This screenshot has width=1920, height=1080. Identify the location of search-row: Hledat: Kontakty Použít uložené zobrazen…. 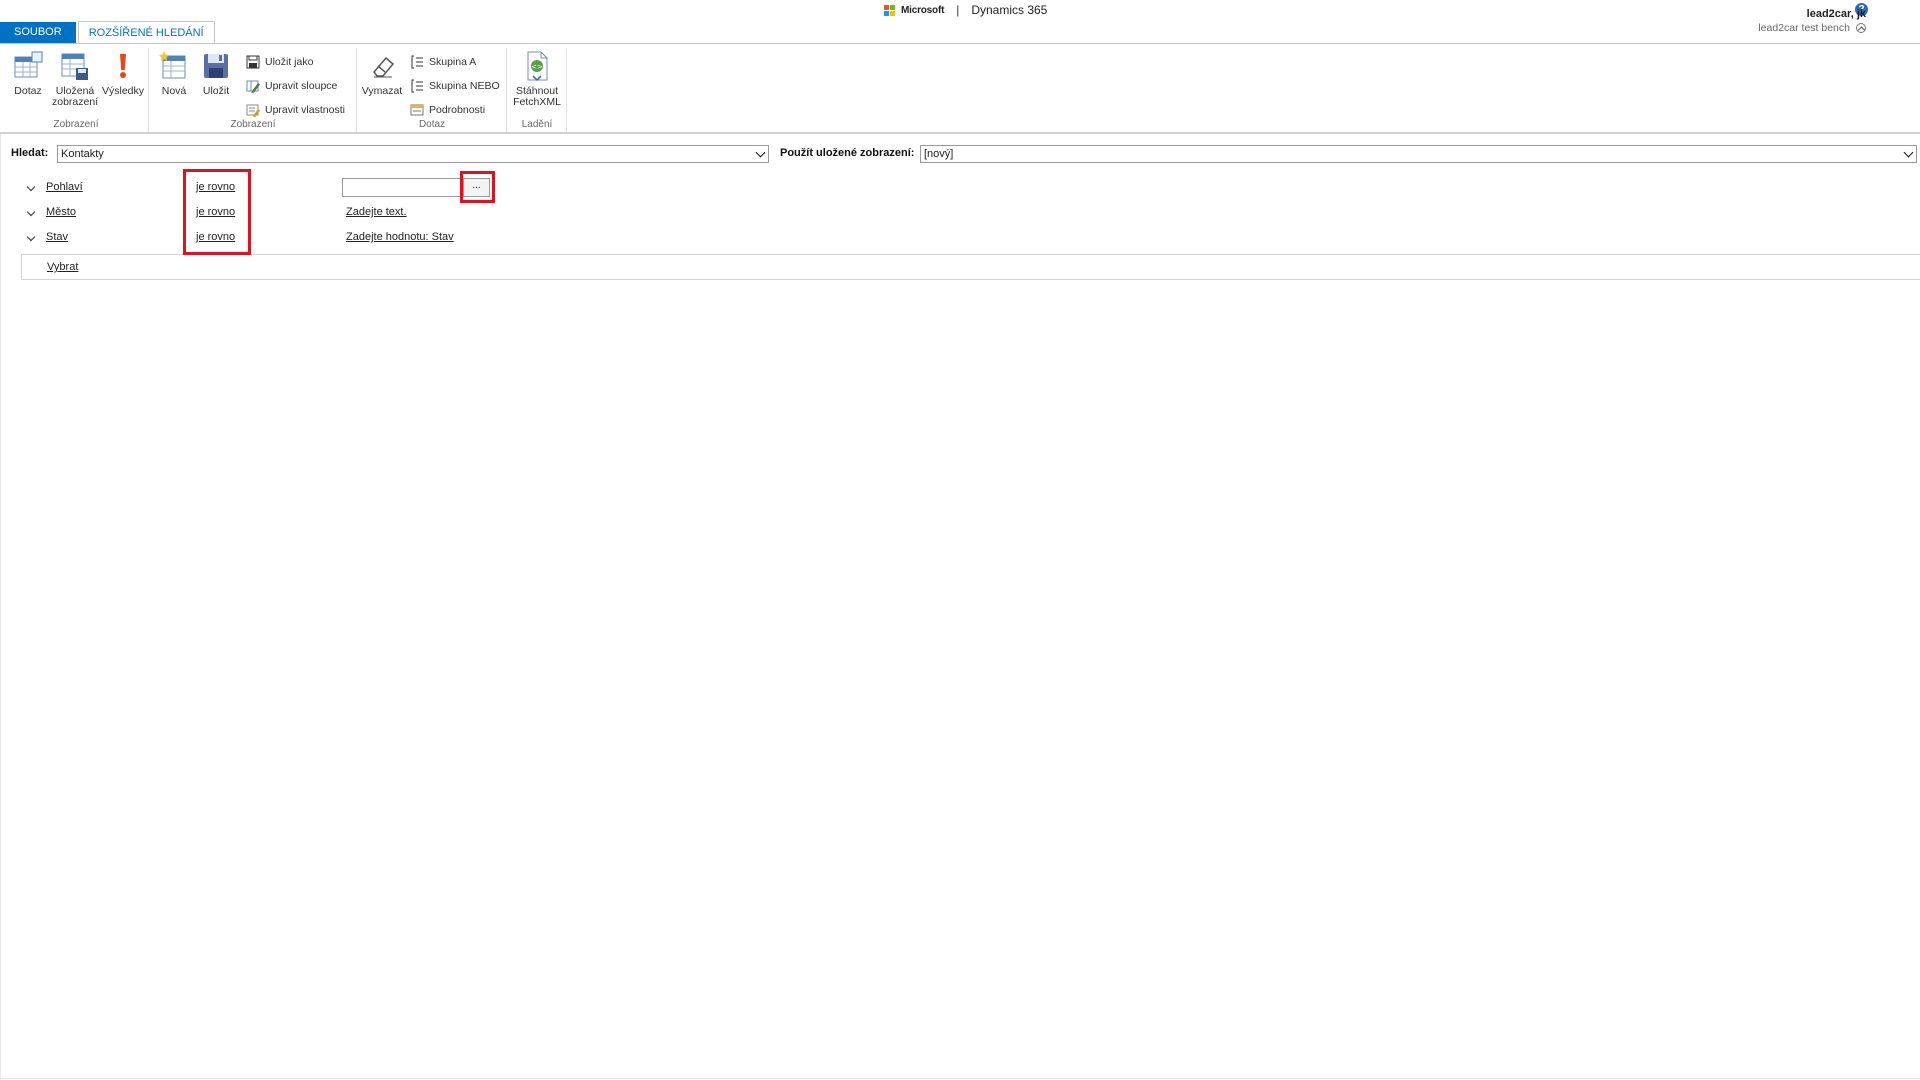
(964, 154).